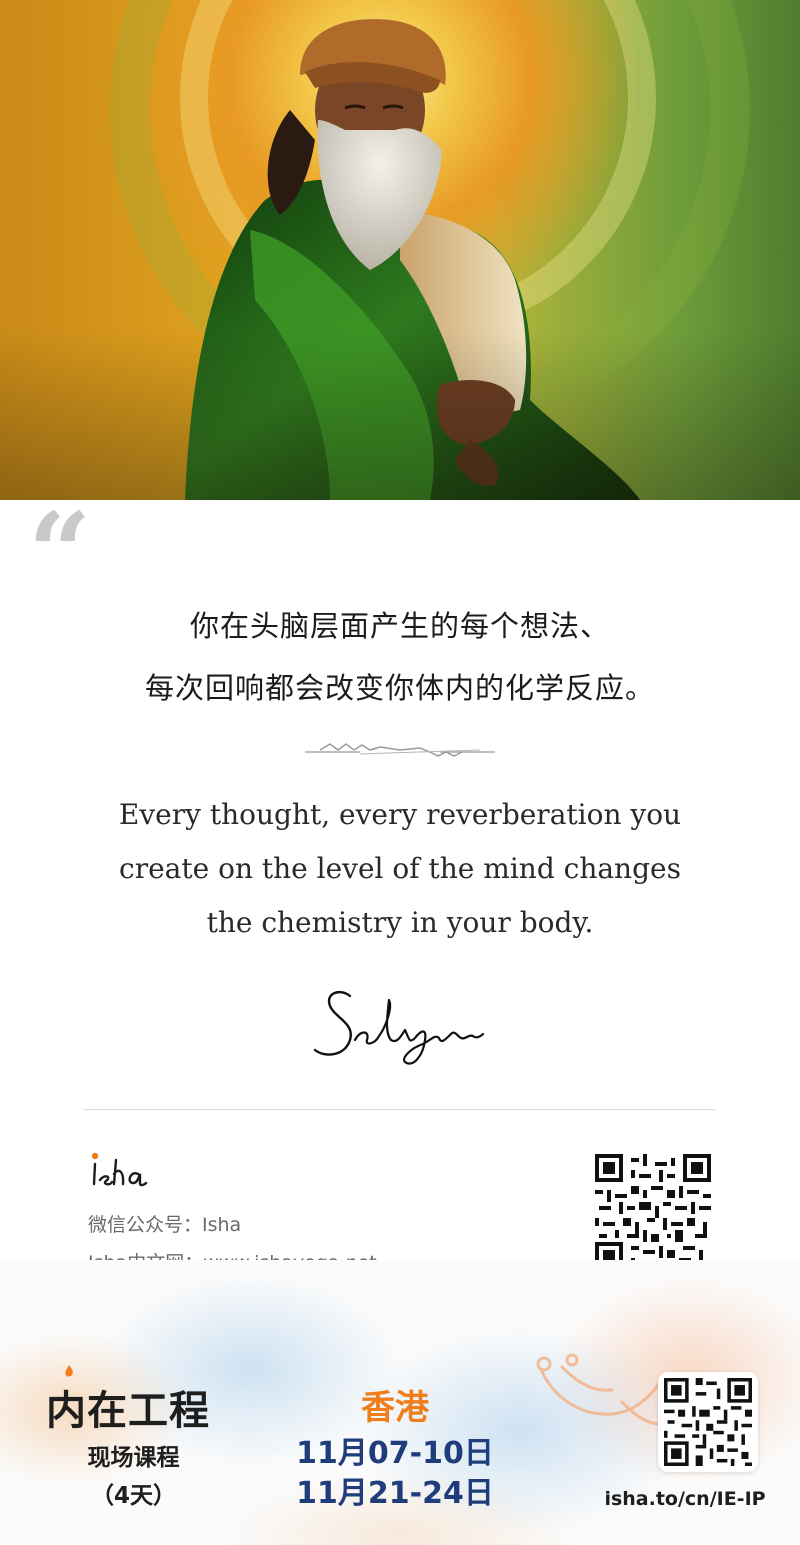 The height and width of the screenshot is (1545, 800). I want to click on wechat-account: 微信公众号：Isha, so click(165, 1225).